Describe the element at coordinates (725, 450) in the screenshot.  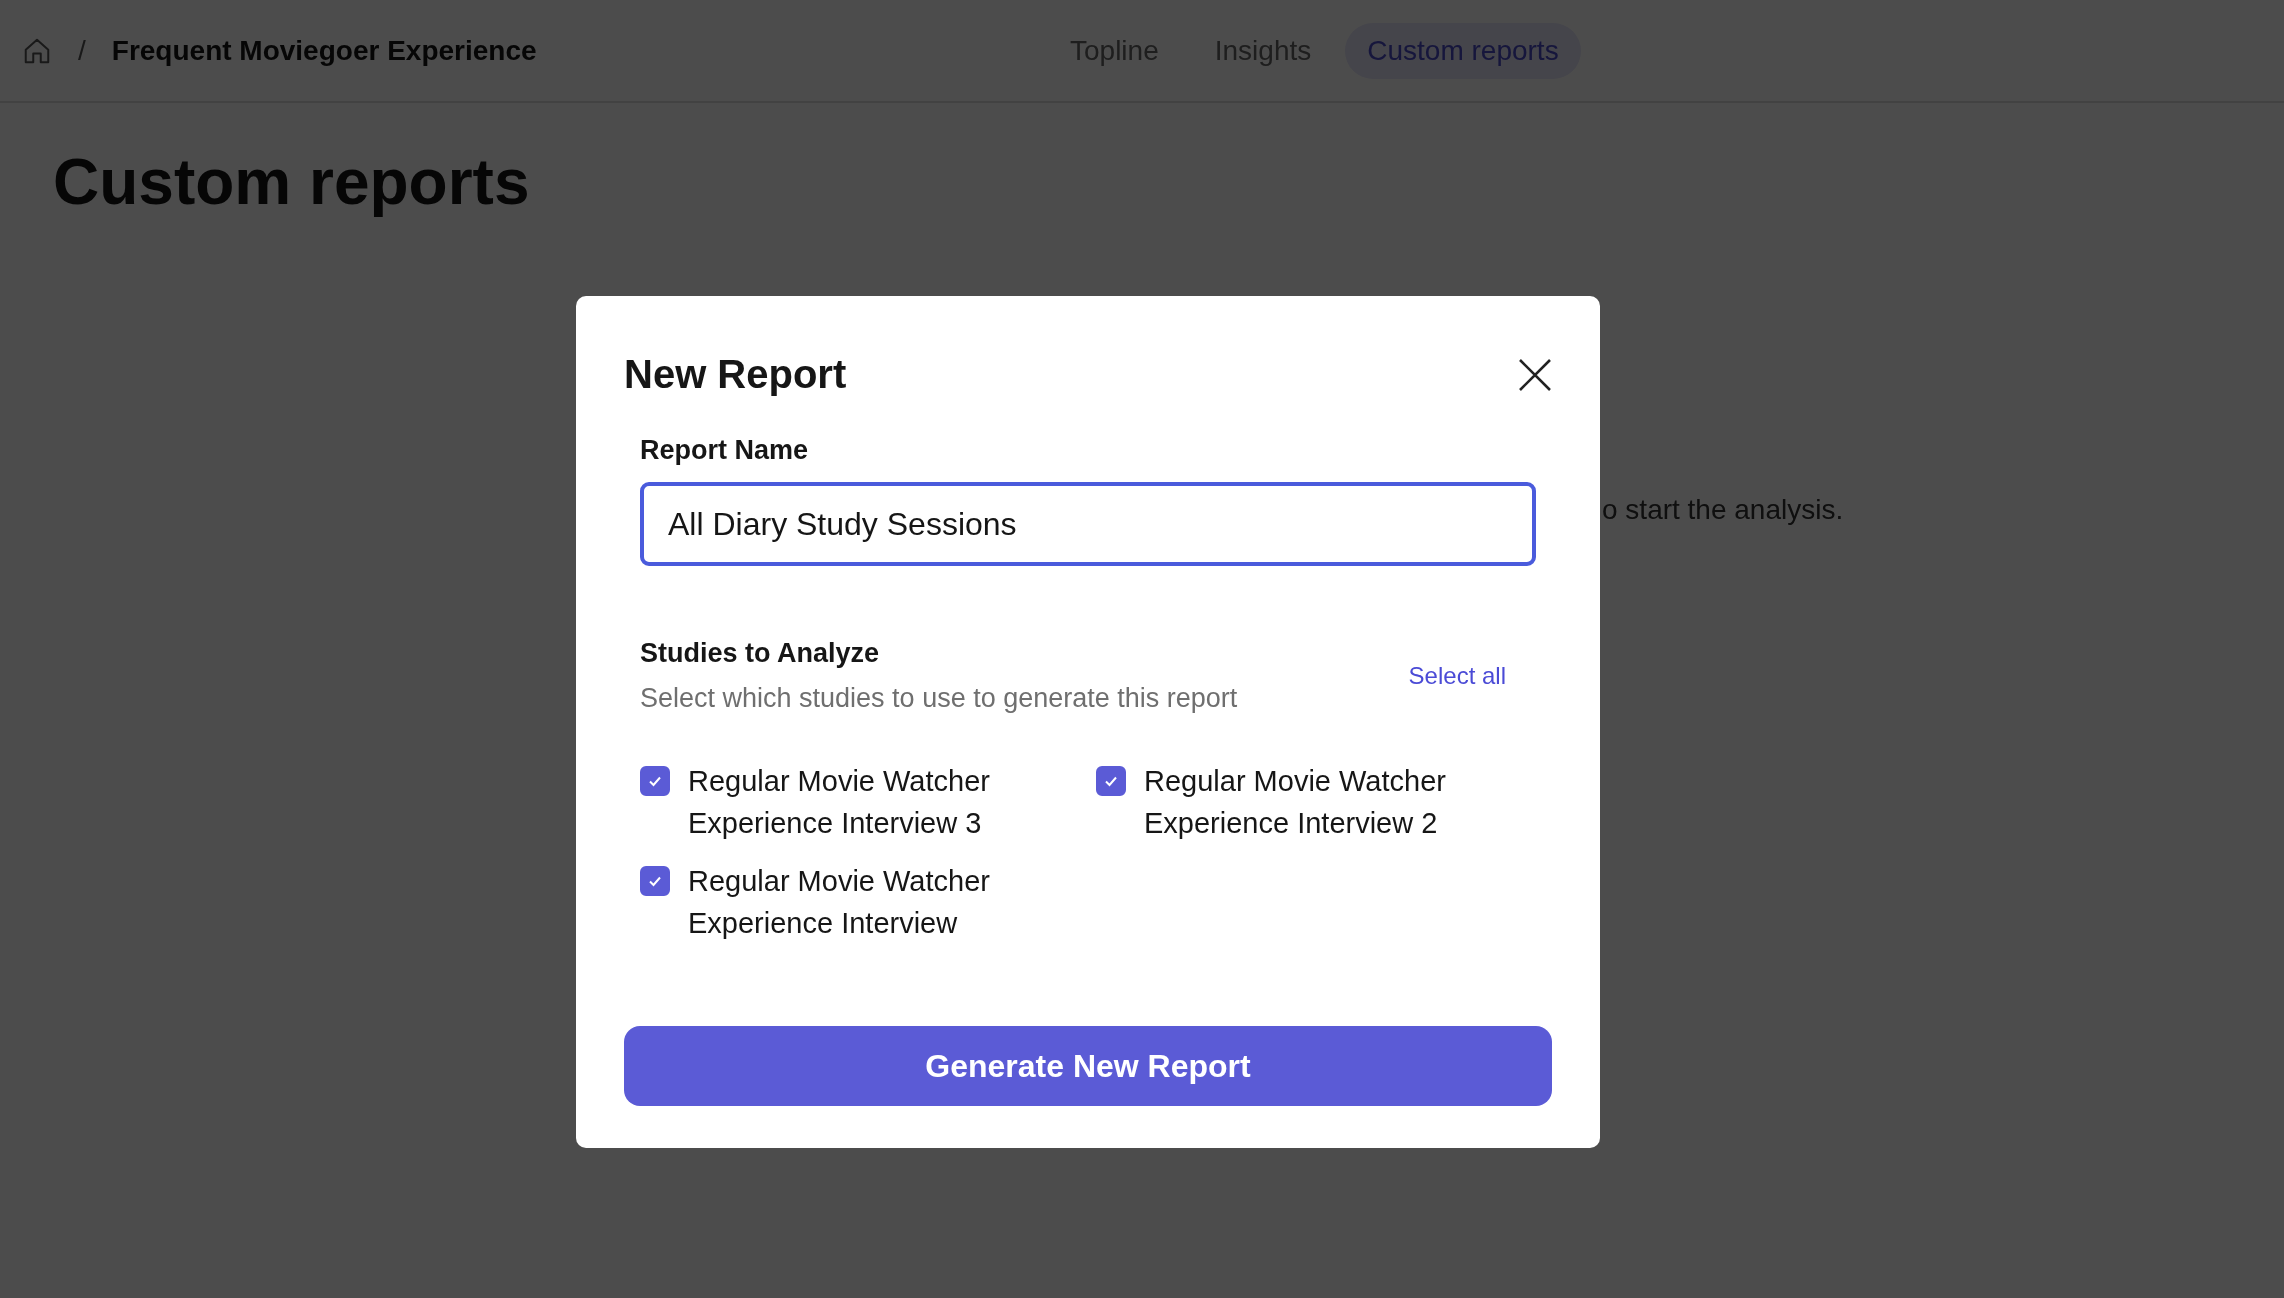
I see `field-label: Report Name` at that location.